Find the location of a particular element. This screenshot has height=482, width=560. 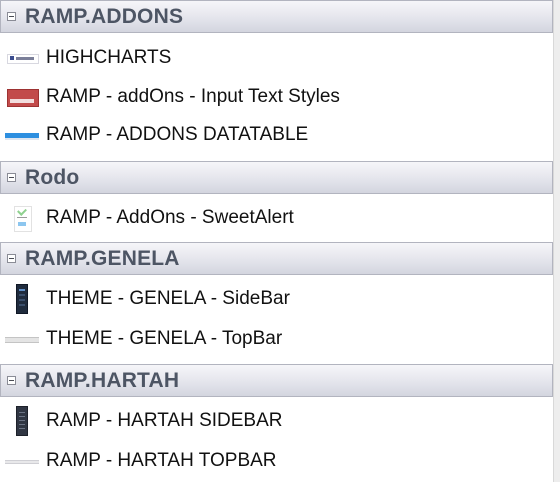

list-item-sweetalert: RAMP - AddOns - SweetAlert is located at coordinates (276, 218).